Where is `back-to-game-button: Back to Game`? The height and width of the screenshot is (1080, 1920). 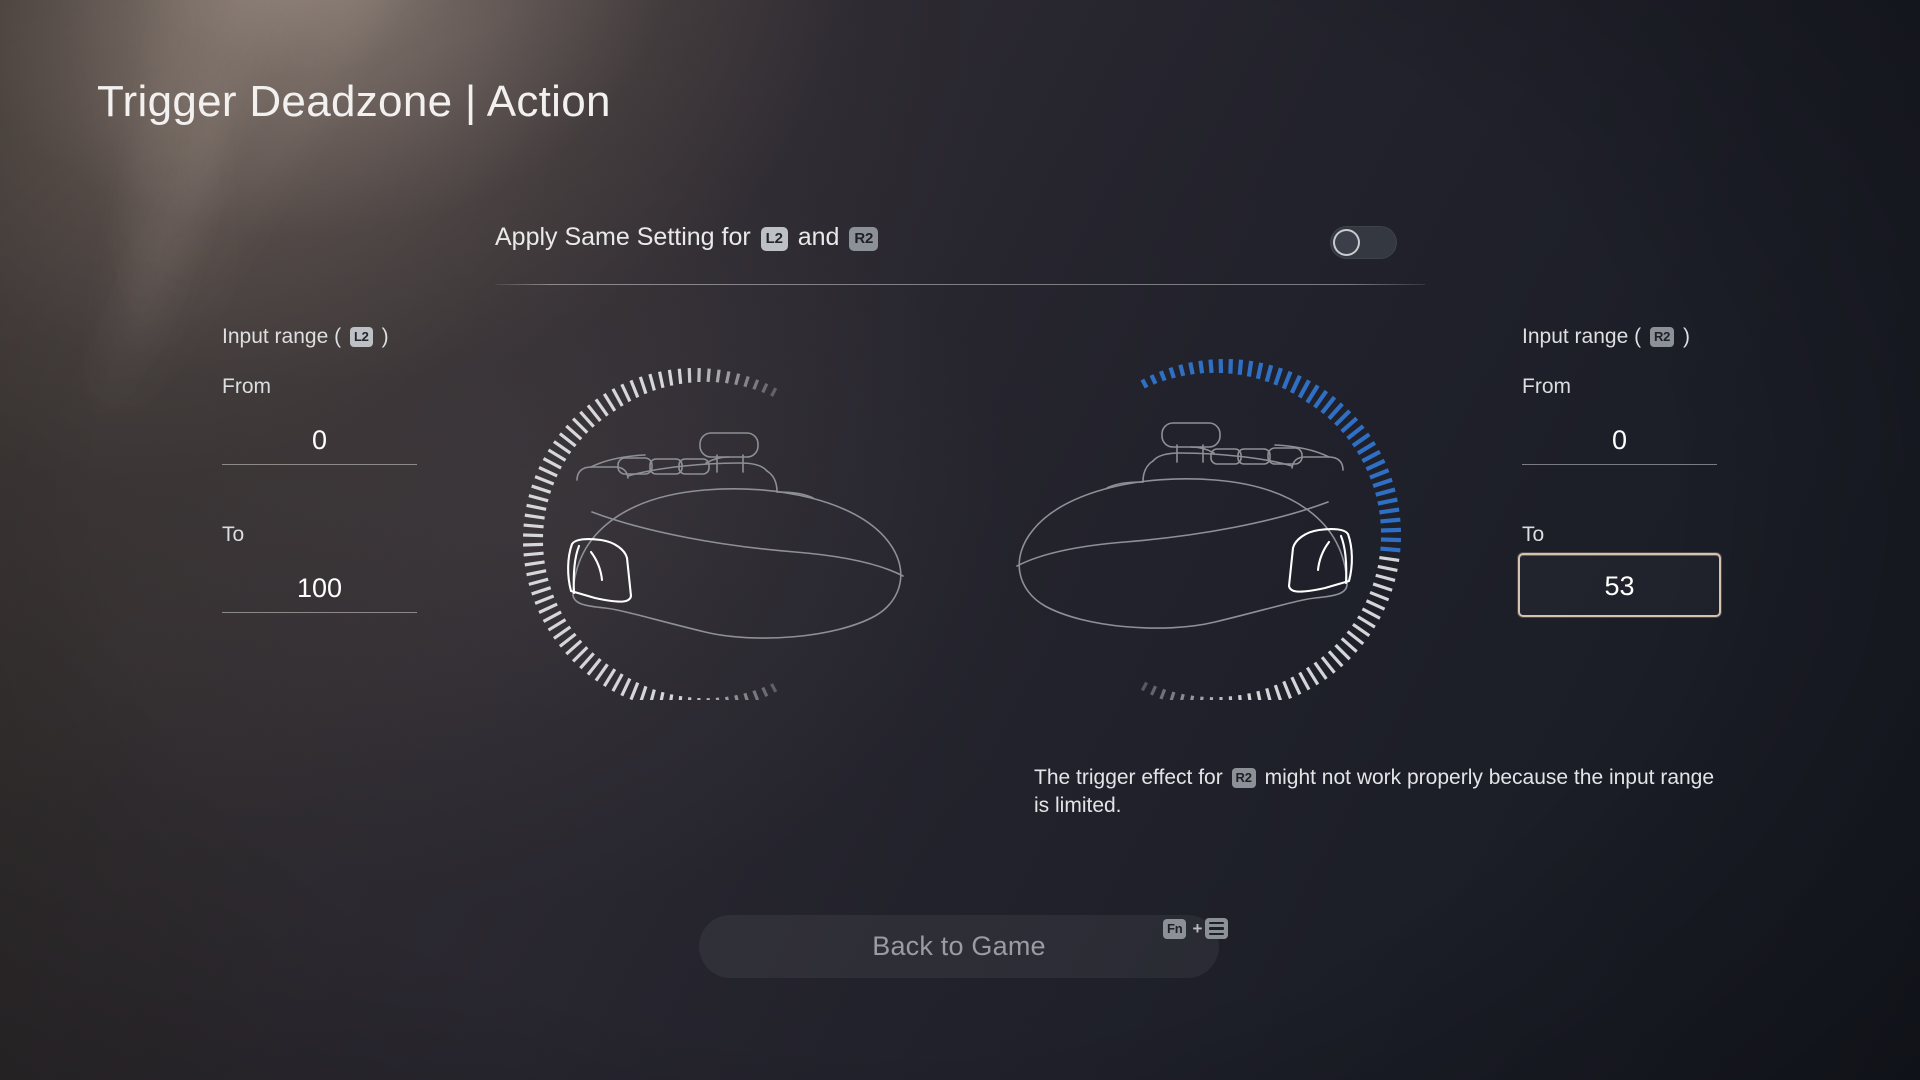 back-to-game-button: Back to Game is located at coordinates (959, 946).